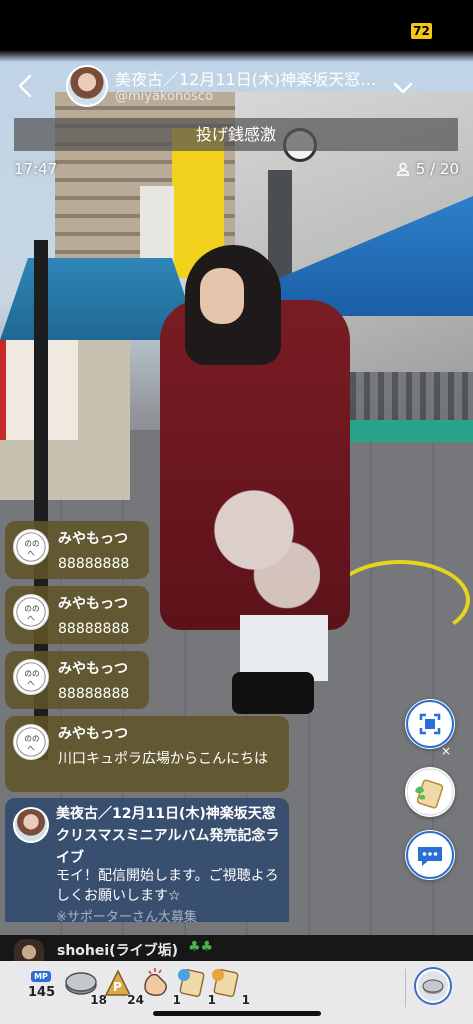 The image size is (473, 1024). Describe the element at coordinates (163, 759) in the screenshot. I see `comment-text: 川口キュポラ広場からこんにちは` at that location.